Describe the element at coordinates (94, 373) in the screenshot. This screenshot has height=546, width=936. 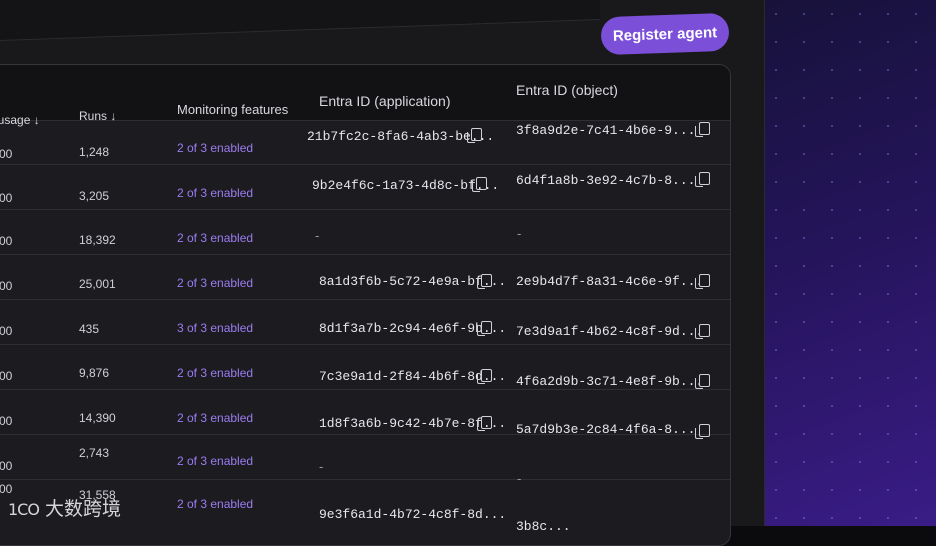
I see `runs-cell: 9,876` at that location.